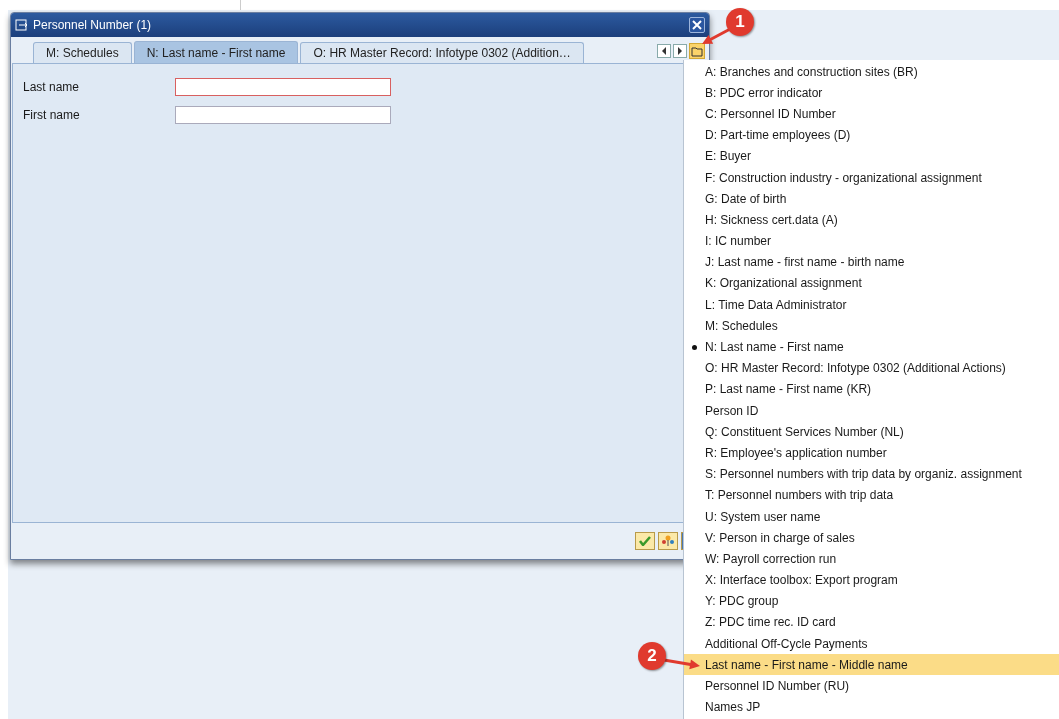 The image size is (1059, 719). I want to click on hierarchy-icon, so click(668, 541).